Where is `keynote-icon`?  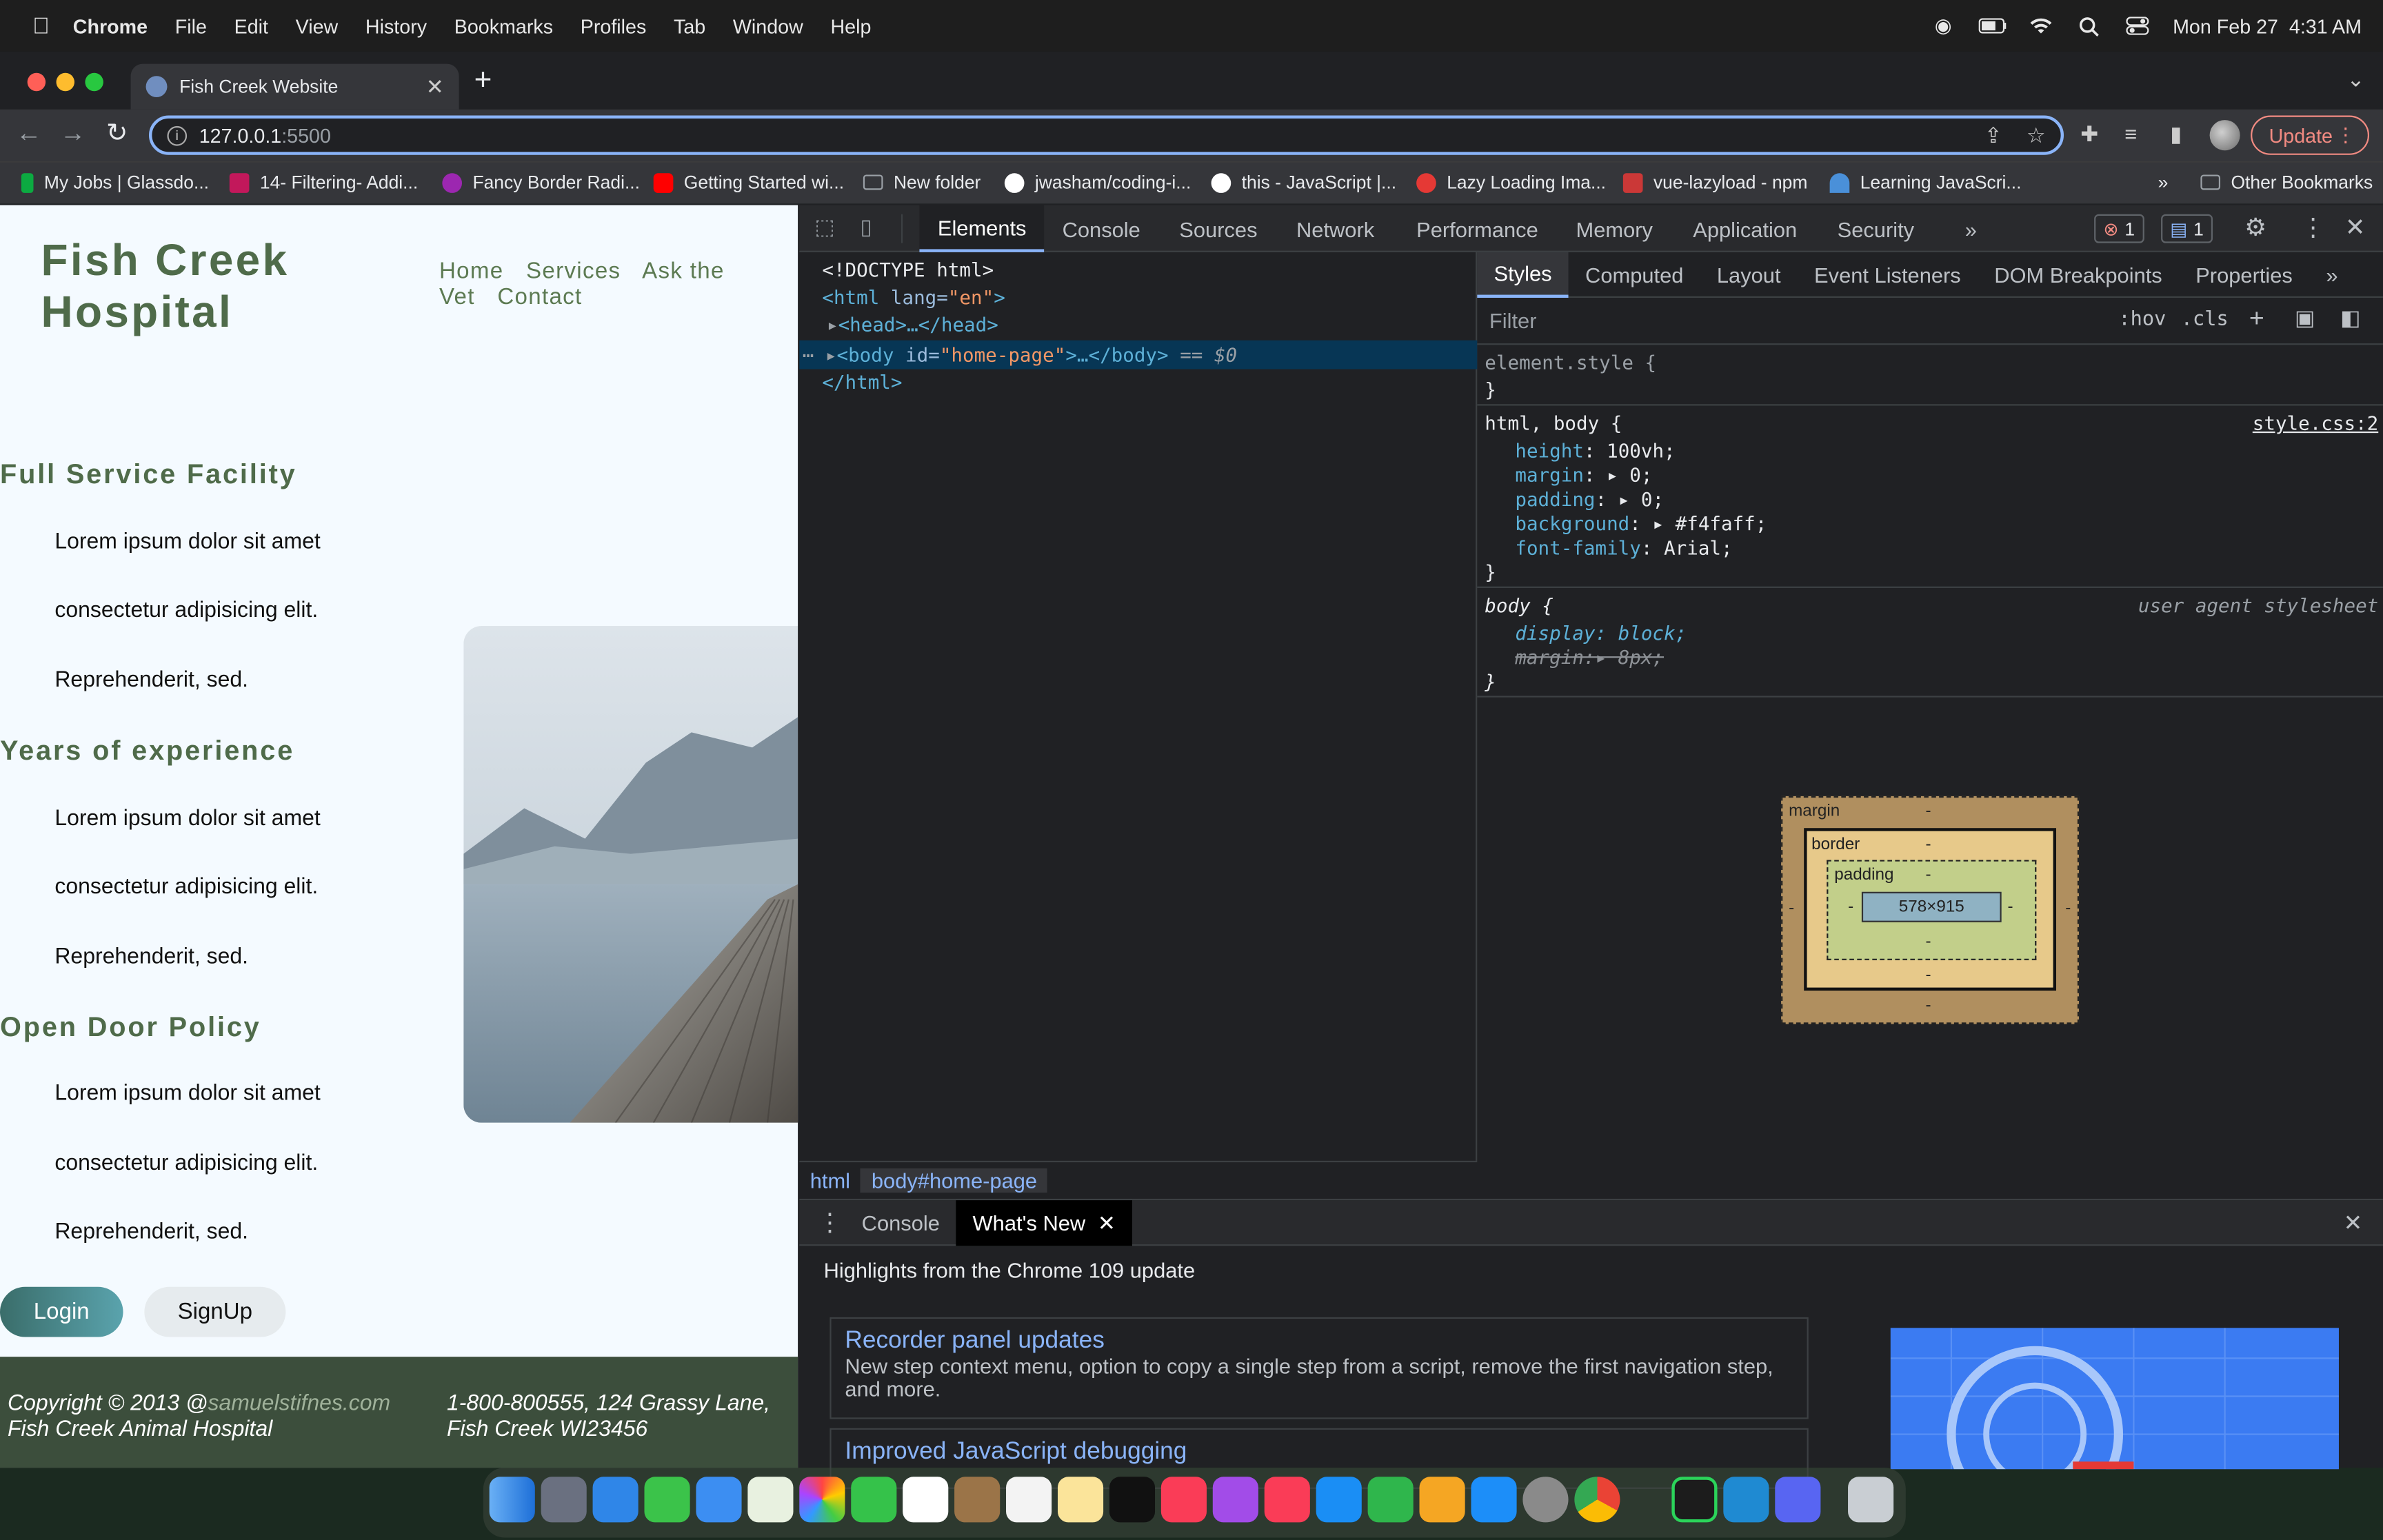
keynote-icon is located at coordinates (1339, 1500).